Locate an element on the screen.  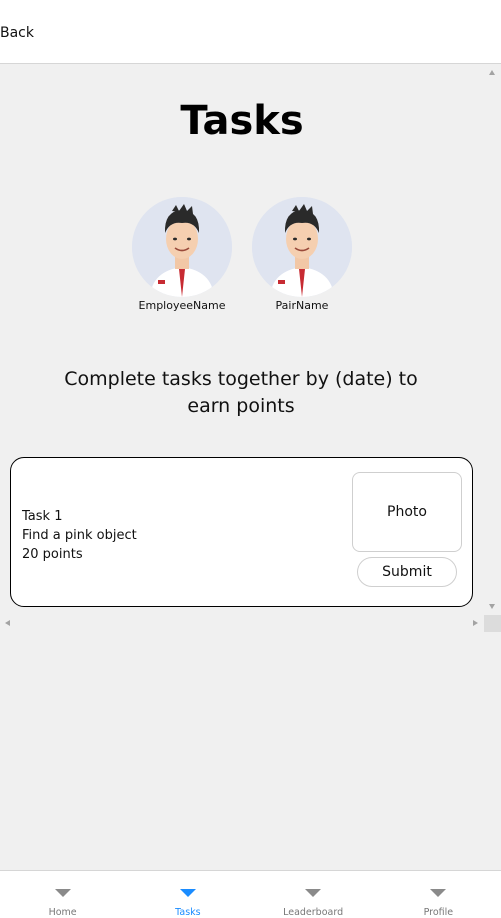
task-info: Task 1 Find a pink object 20 points is located at coordinates (79, 535).